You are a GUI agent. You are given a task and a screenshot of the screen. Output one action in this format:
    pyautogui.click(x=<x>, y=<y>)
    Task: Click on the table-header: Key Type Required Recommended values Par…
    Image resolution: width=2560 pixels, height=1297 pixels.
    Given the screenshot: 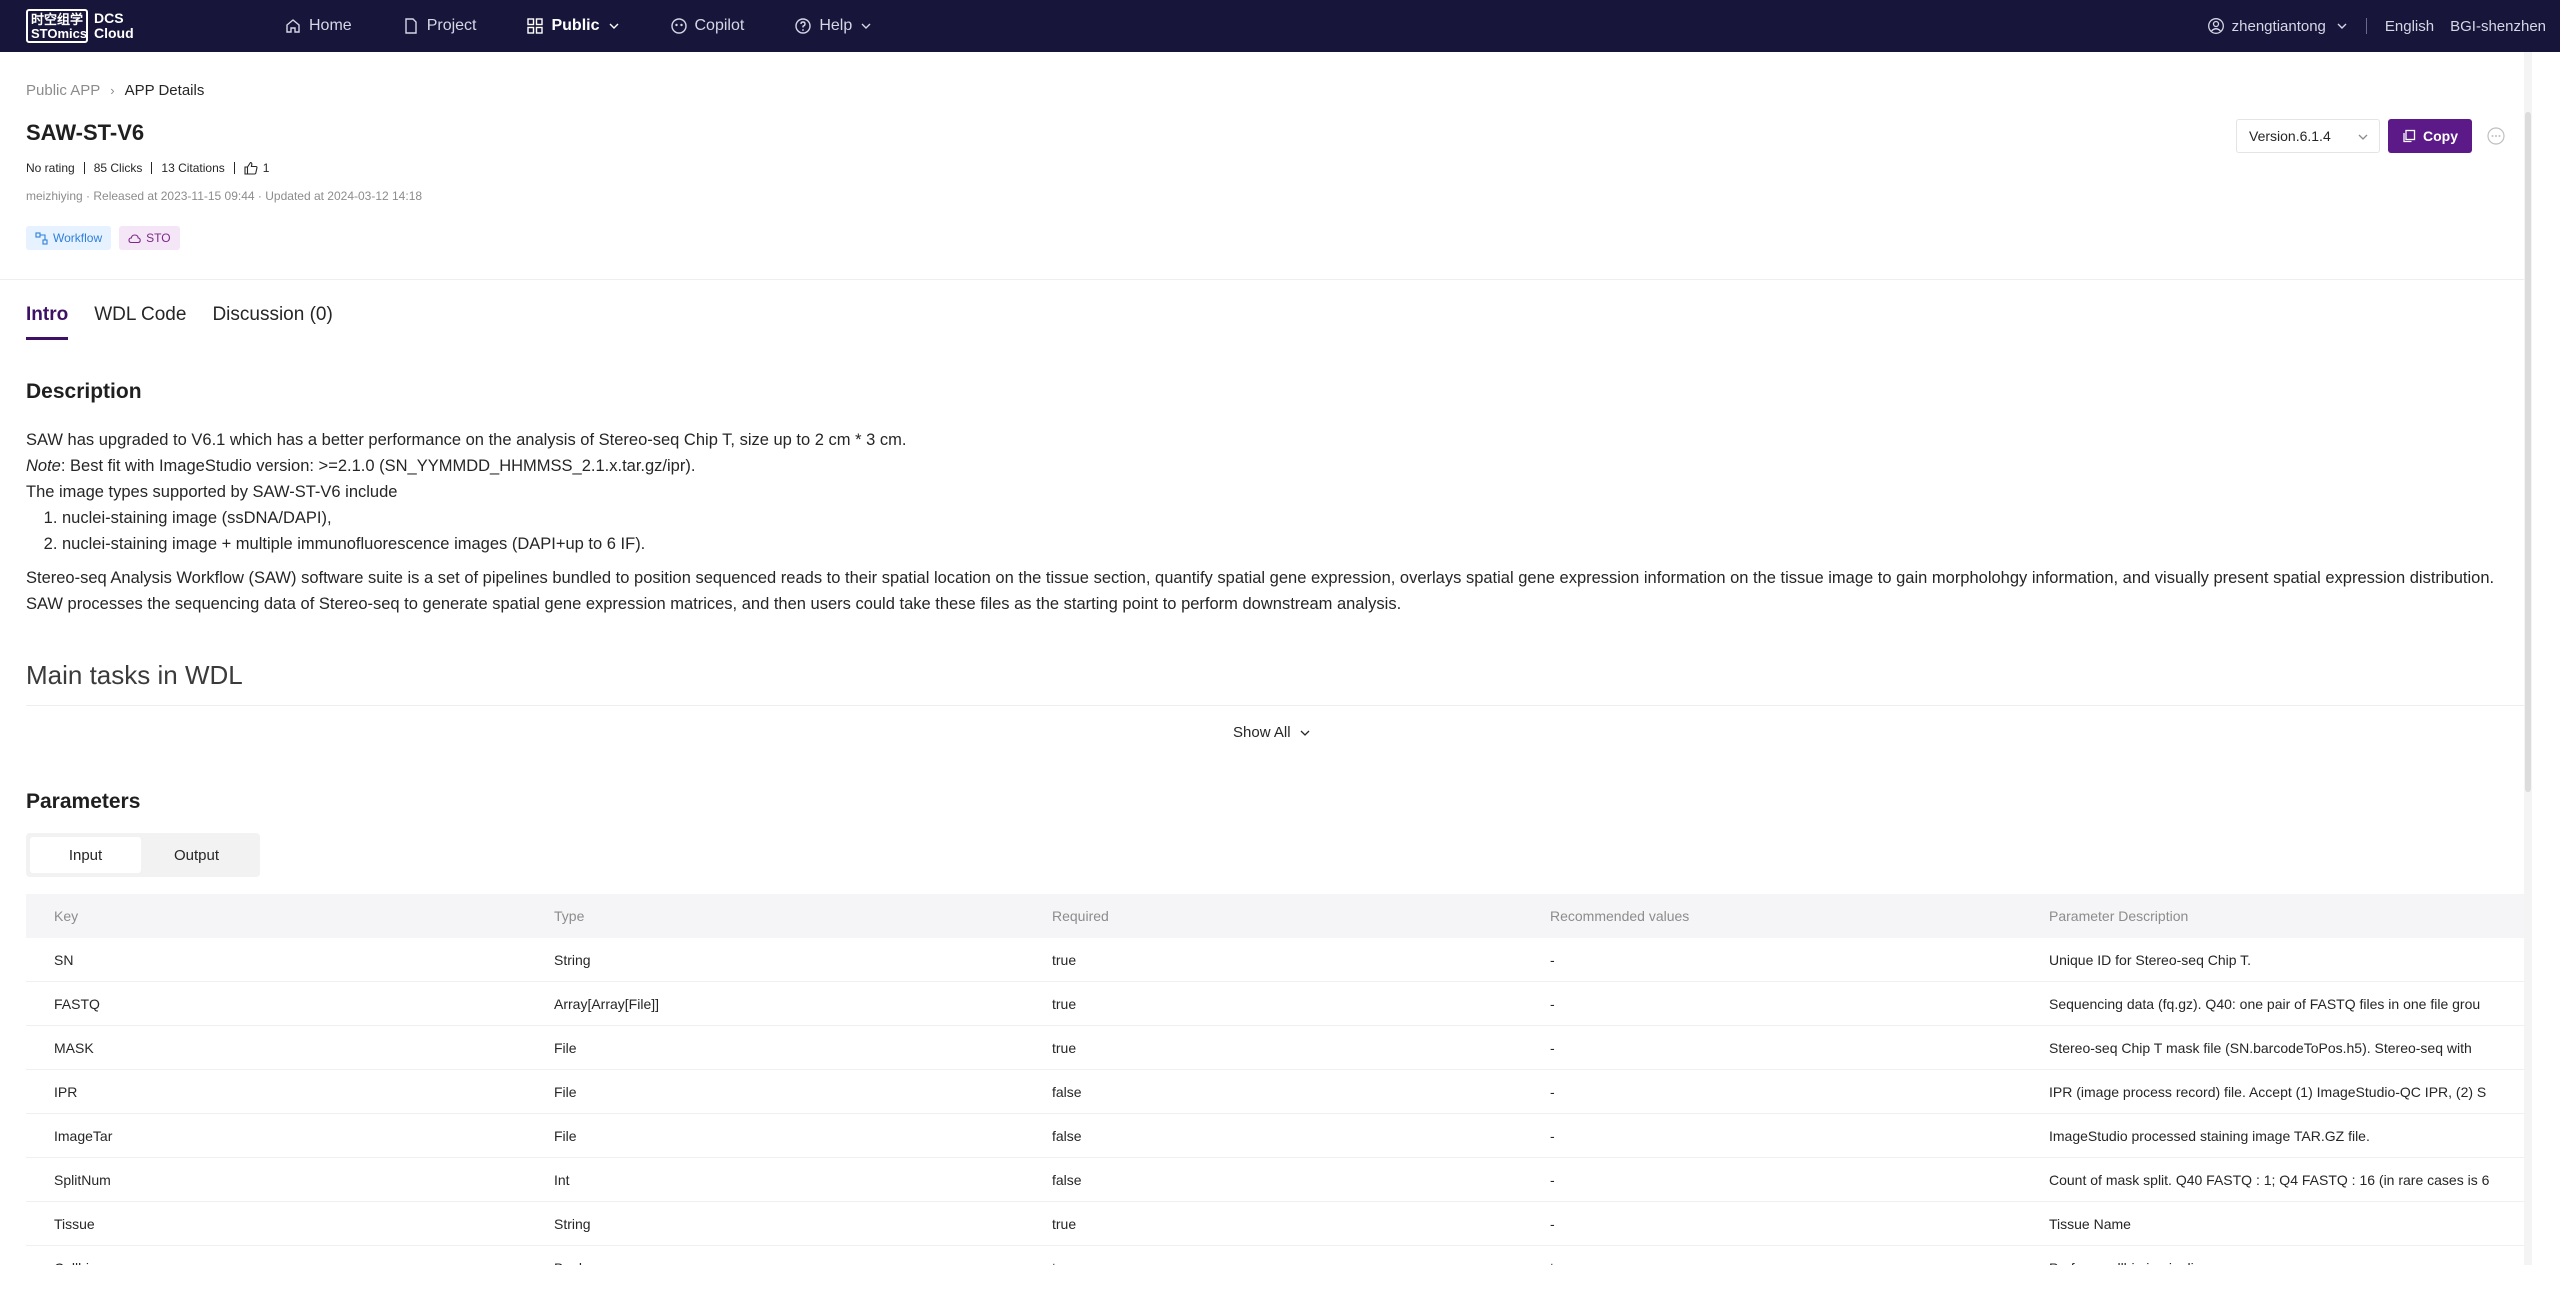 What is the action you would take?
    pyautogui.click(x=1275, y=916)
    